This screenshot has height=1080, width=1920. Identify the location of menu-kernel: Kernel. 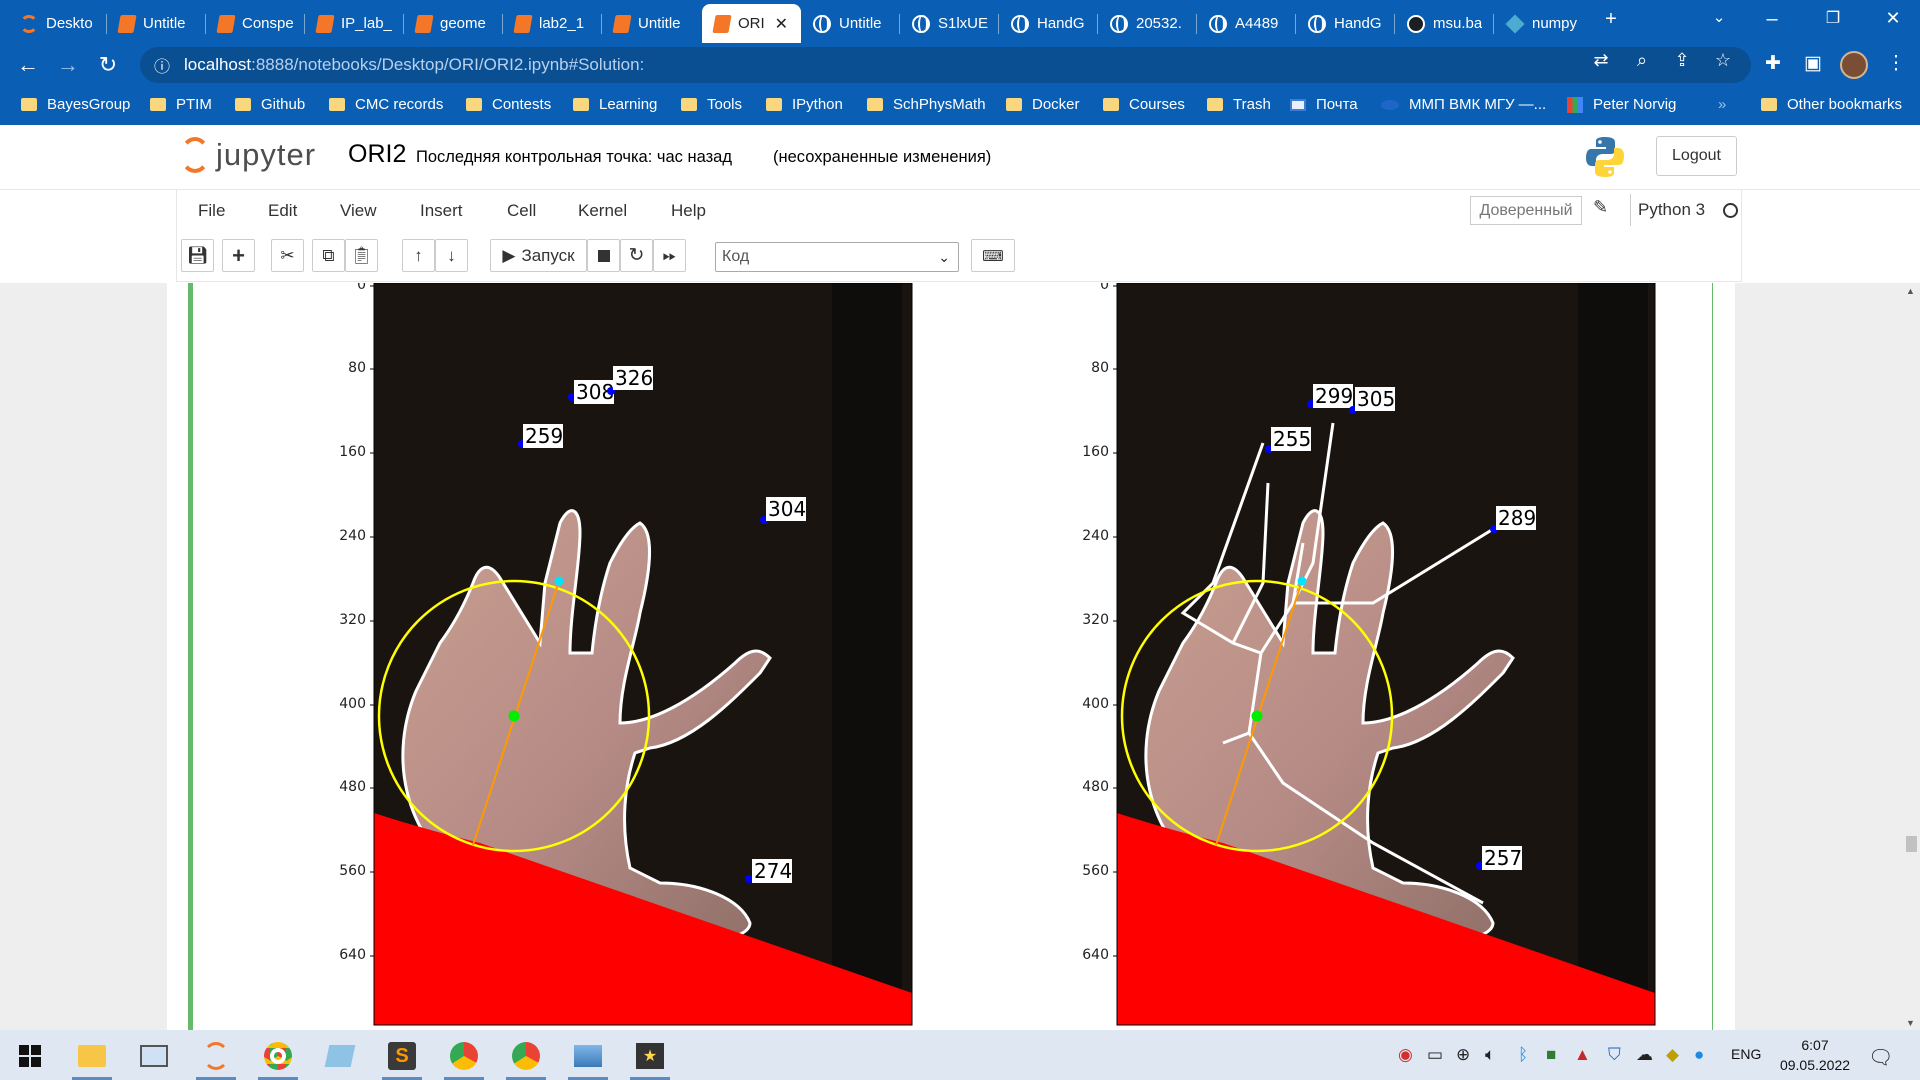
(602, 211).